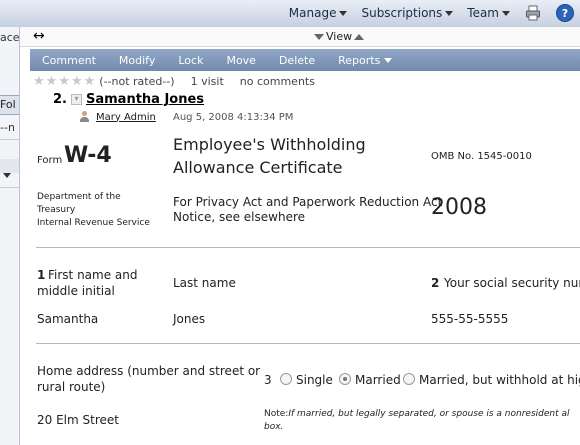 This screenshot has height=445, width=580. I want to click on view-label: View, so click(339, 36).